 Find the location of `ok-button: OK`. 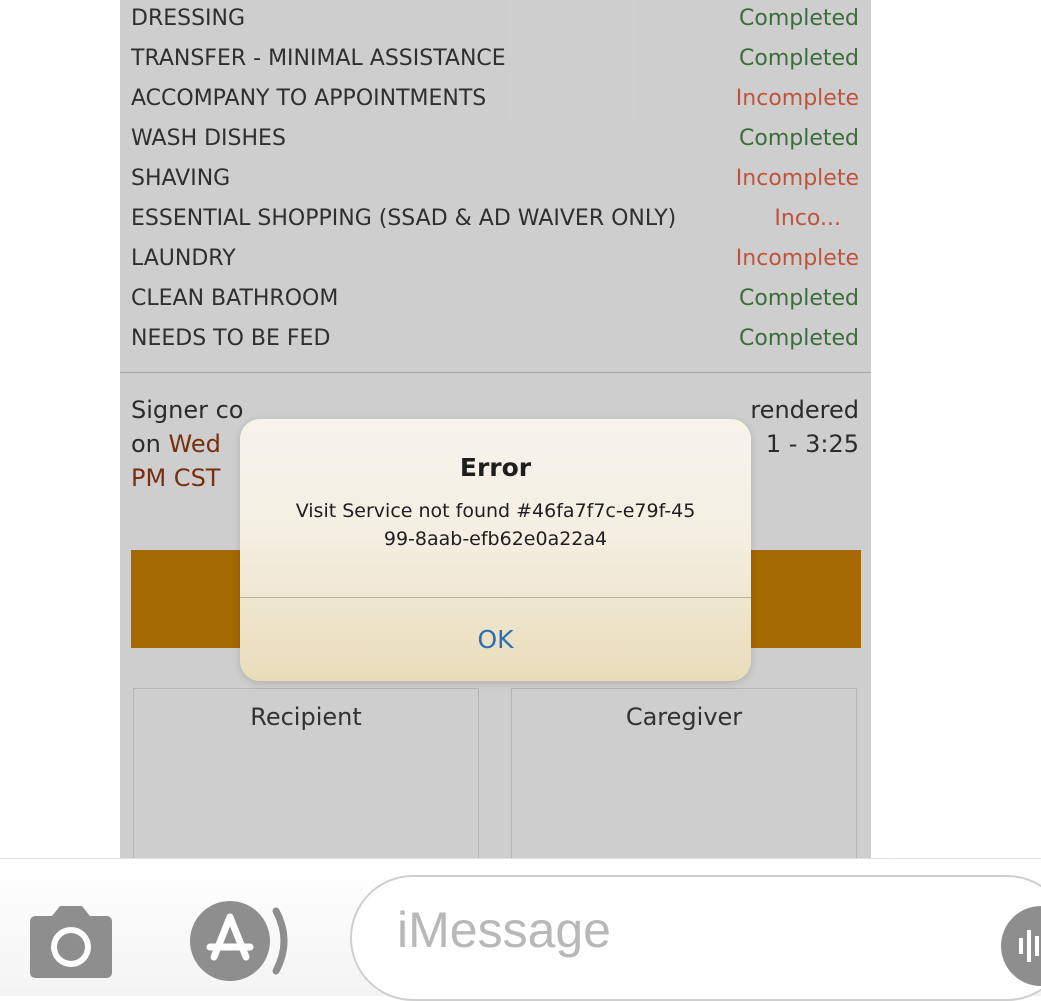

ok-button: OK is located at coordinates (495, 639).